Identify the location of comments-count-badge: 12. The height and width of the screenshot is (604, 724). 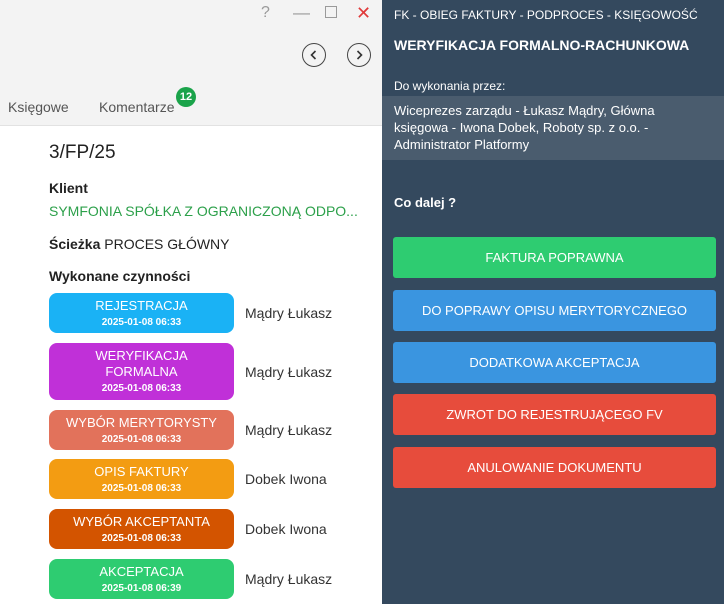
(186, 97).